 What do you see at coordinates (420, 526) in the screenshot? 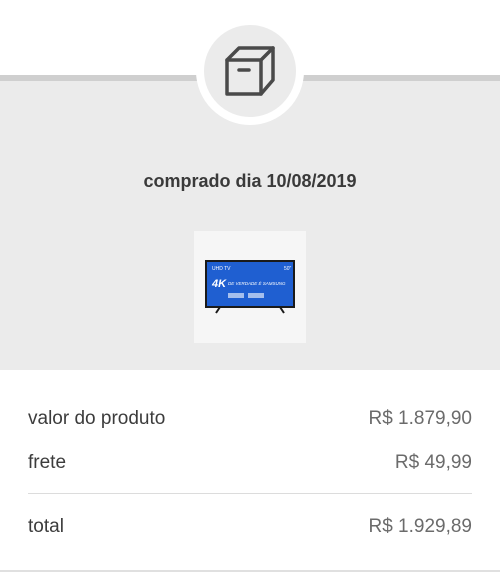
I see `total-value: R$ 1.929,89` at bounding box center [420, 526].